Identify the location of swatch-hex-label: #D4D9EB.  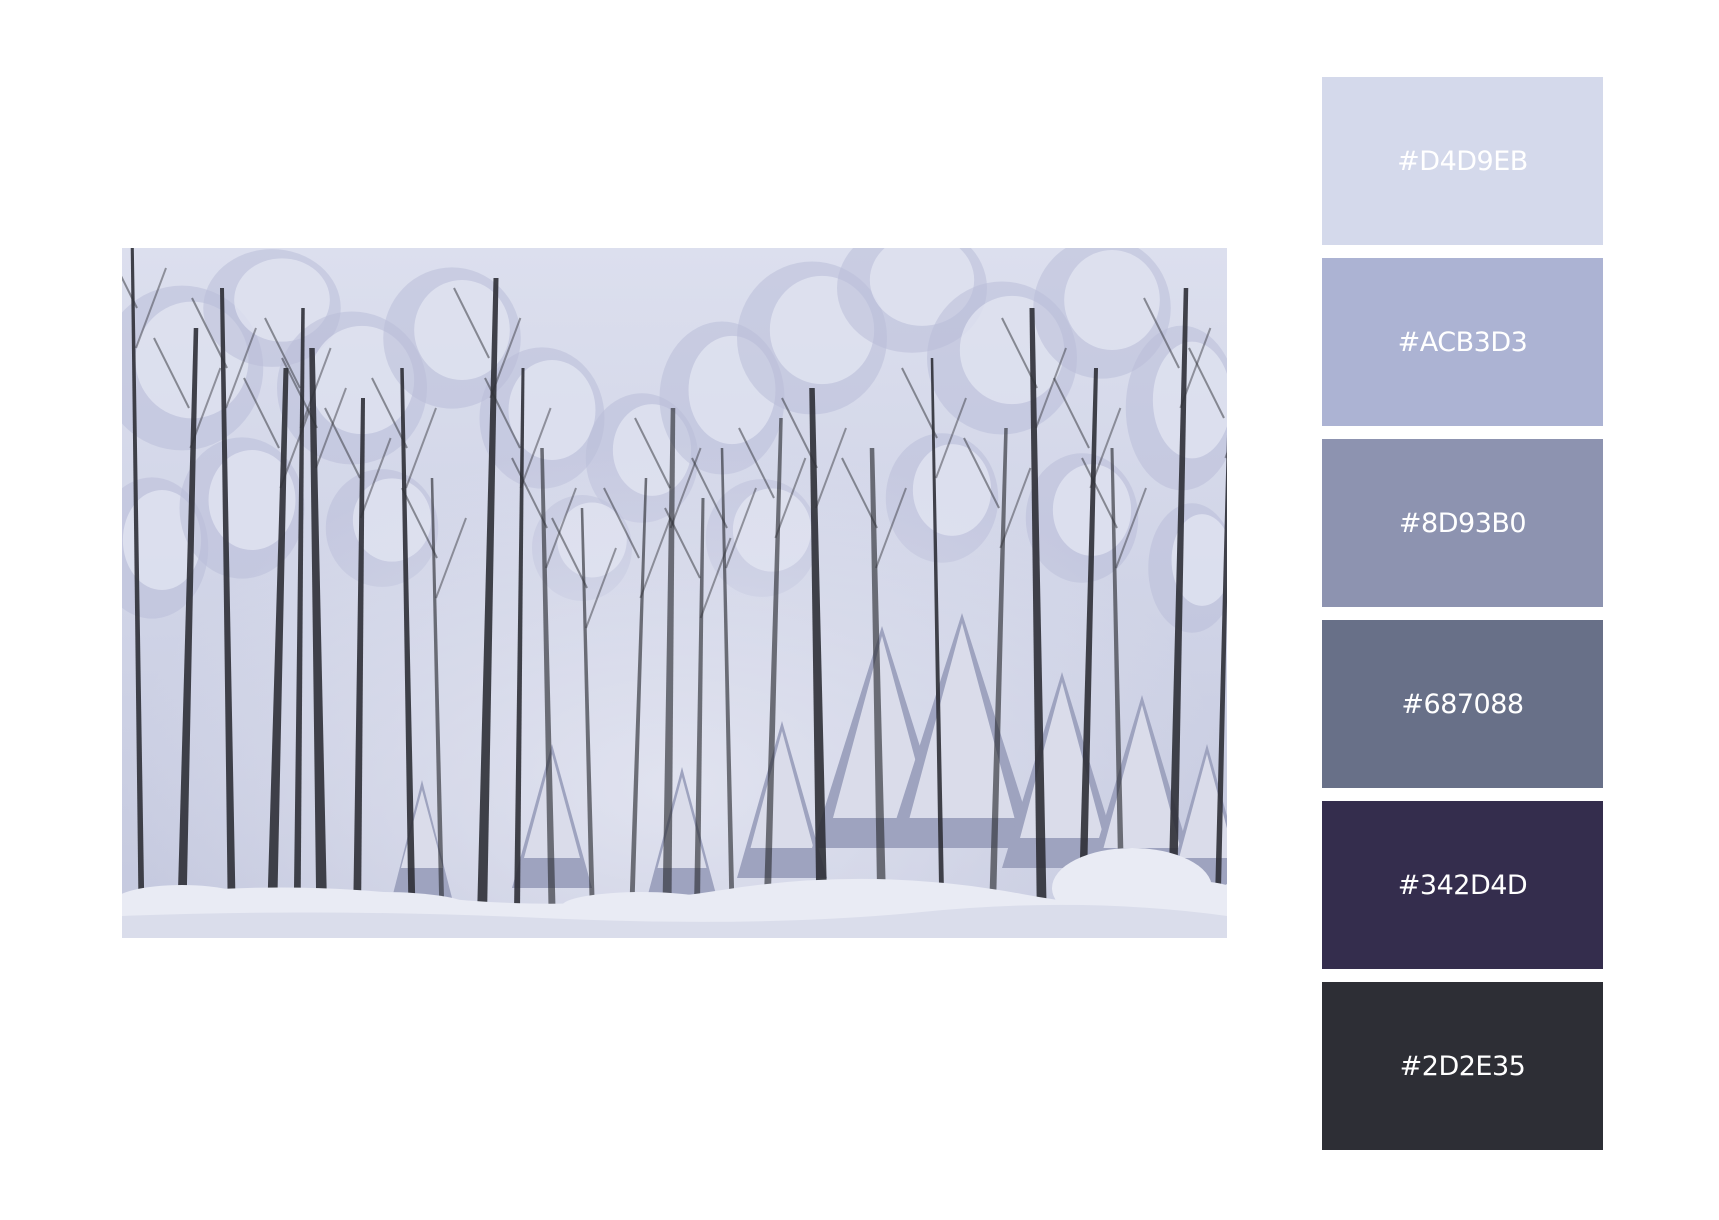
(1462, 161).